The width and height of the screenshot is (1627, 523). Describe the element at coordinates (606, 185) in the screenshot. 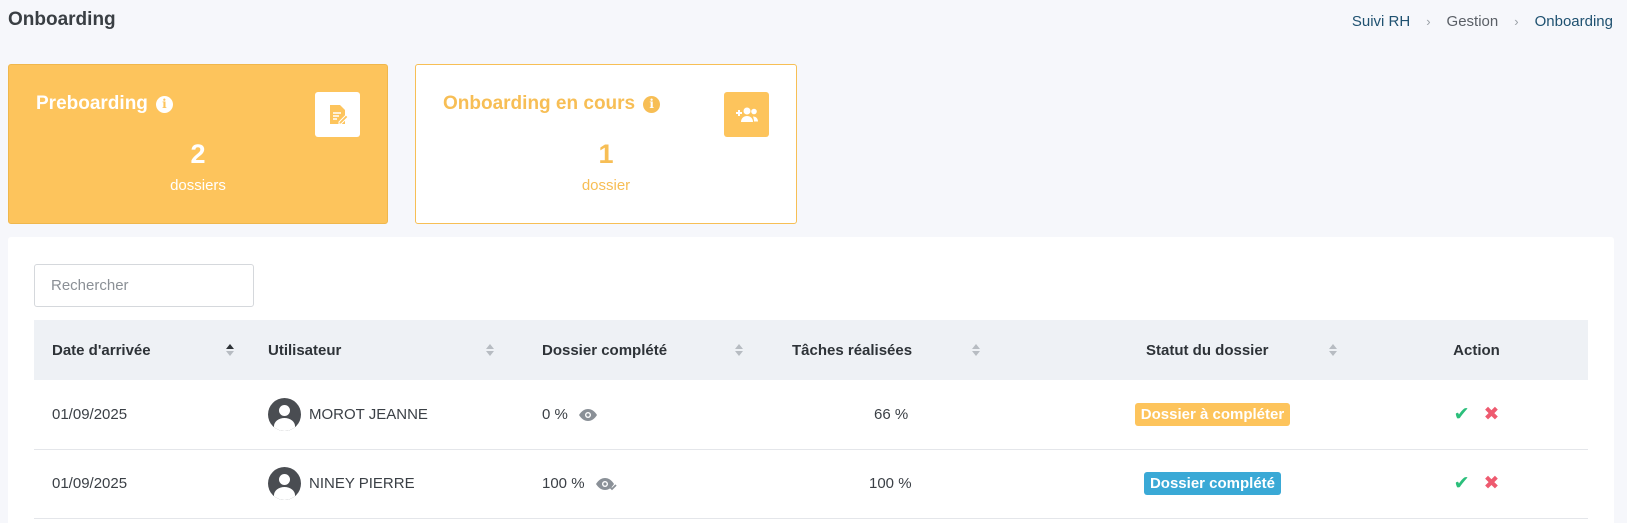

I see `card-unit: dossier` at that location.